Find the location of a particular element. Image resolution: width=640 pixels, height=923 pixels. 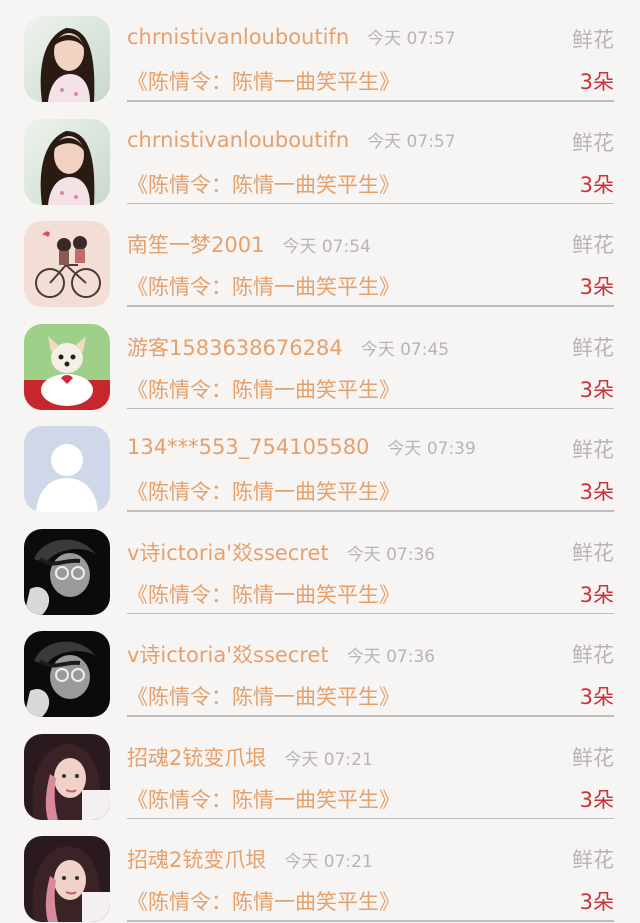

timestamp: 今天 07:54 is located at coordinates (326, 247).